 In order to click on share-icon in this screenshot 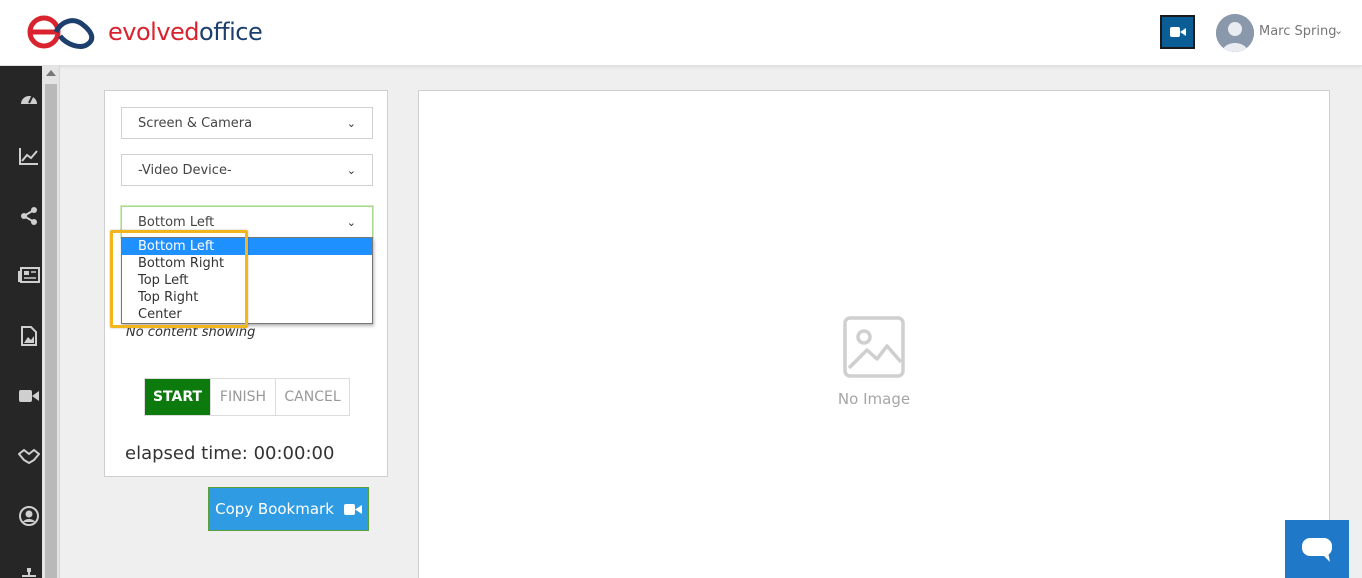, I will do `click(29, 216)`.